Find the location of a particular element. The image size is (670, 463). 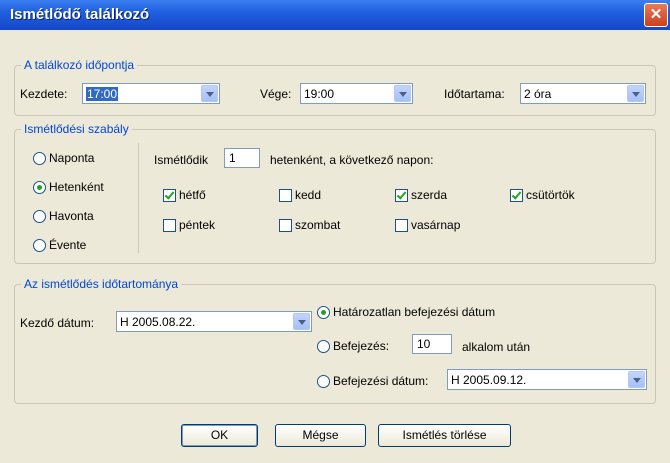

radio-monthly: Havonta is located at coordinates (63, 216).